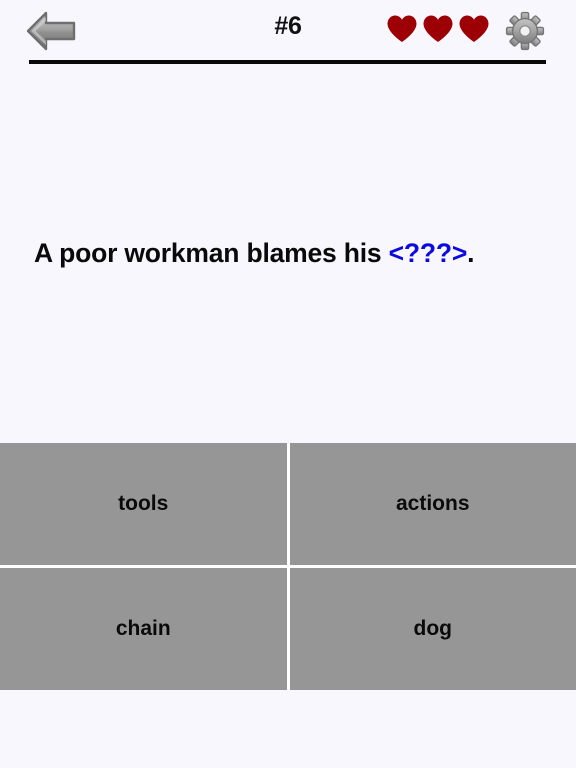  I want to click on answer-button-4: dog, so click(432, 629).